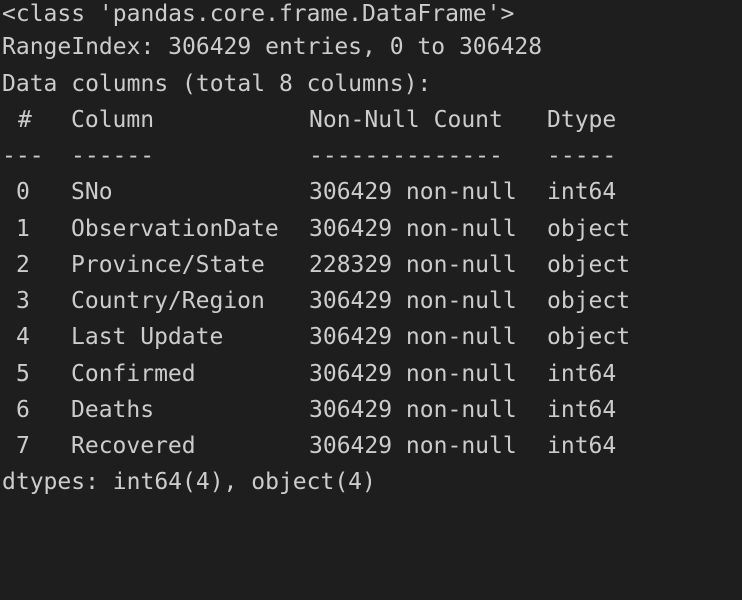 This screenshot has height=600, width=742. I want to click on table-row: 0 SNo 306429 non-null int64, so click(372, 192).